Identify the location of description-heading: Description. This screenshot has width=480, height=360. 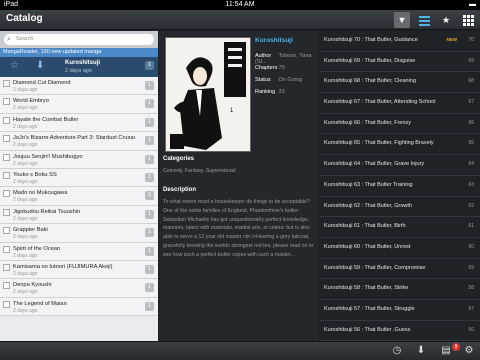
(180, 190).